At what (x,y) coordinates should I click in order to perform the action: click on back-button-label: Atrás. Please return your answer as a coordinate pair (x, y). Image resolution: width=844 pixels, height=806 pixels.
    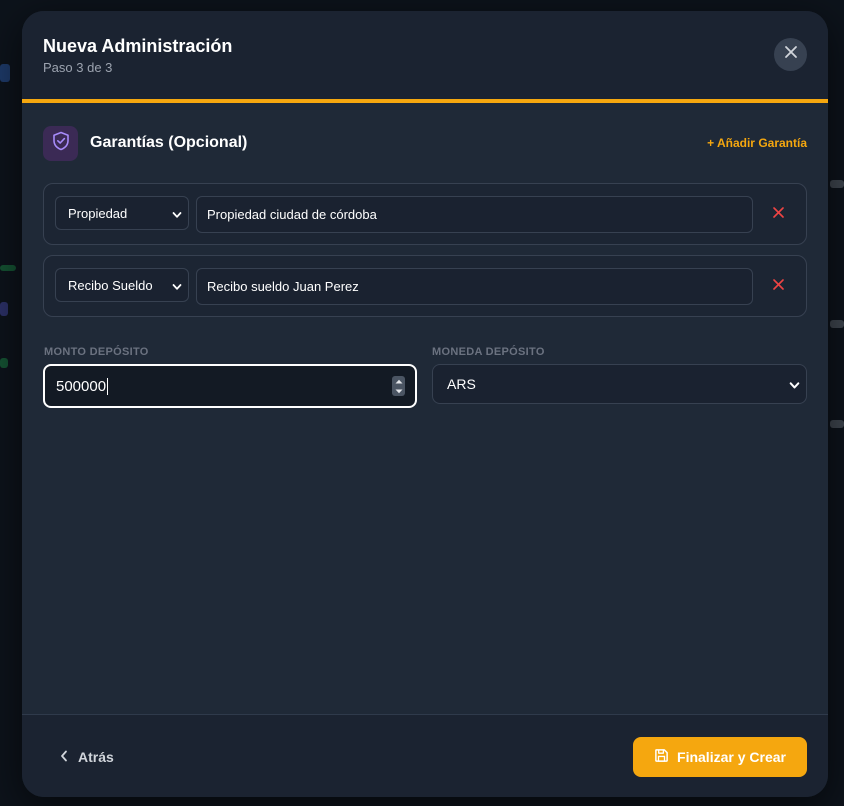
    Looking at the image, I should click on (96, 757).